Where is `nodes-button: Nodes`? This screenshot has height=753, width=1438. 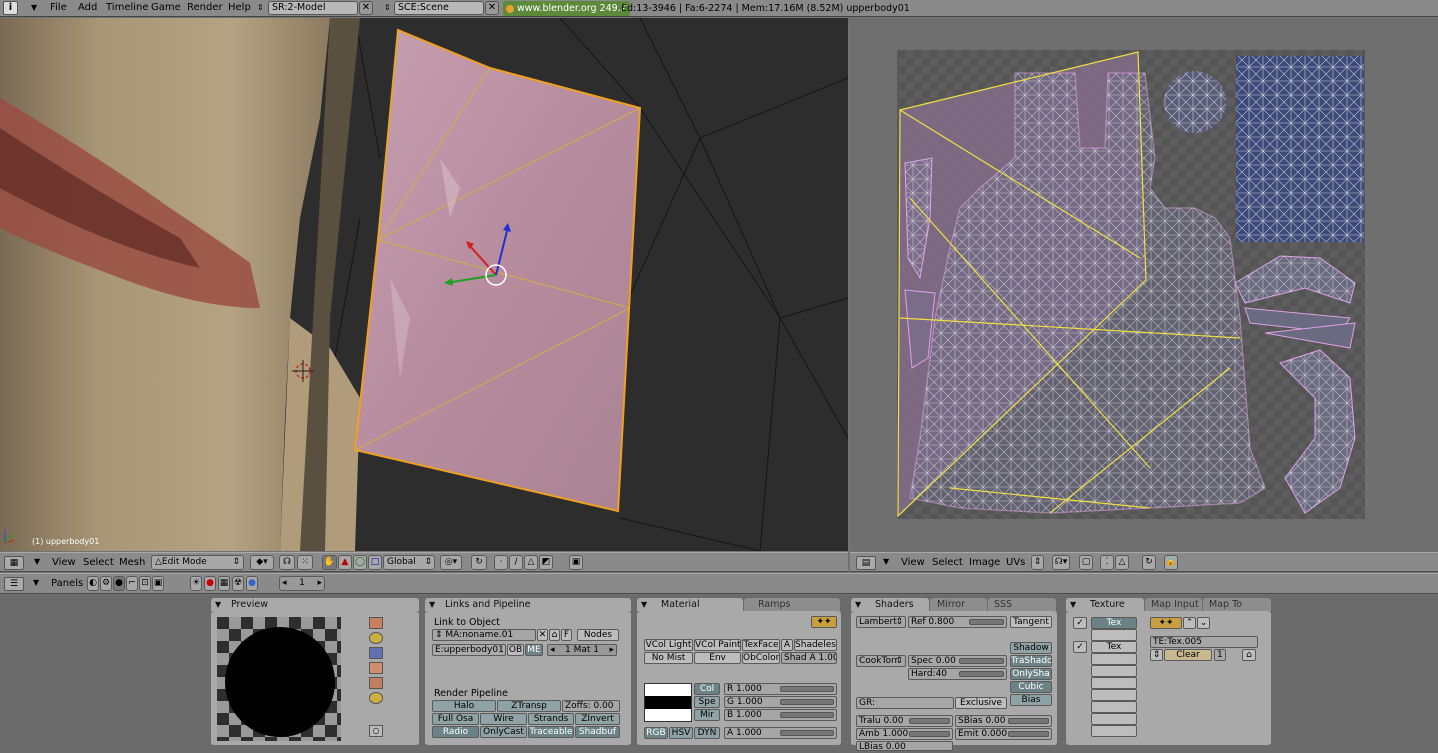 nodes-button: Nodes is located at coordinates (598, 635).